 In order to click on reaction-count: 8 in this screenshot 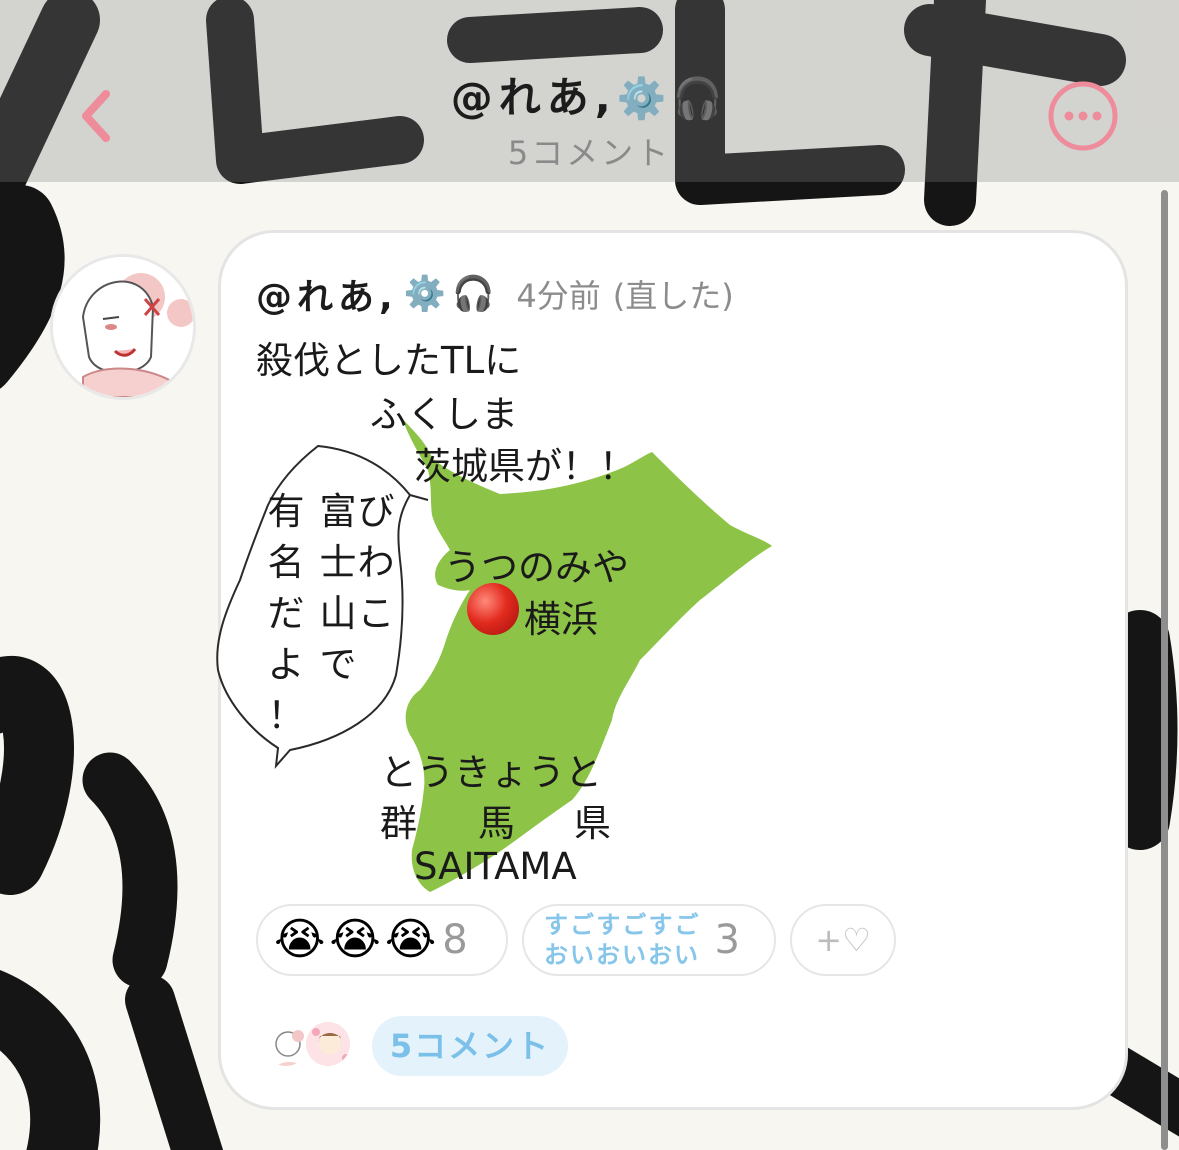, I will do `click(455, 940)`.